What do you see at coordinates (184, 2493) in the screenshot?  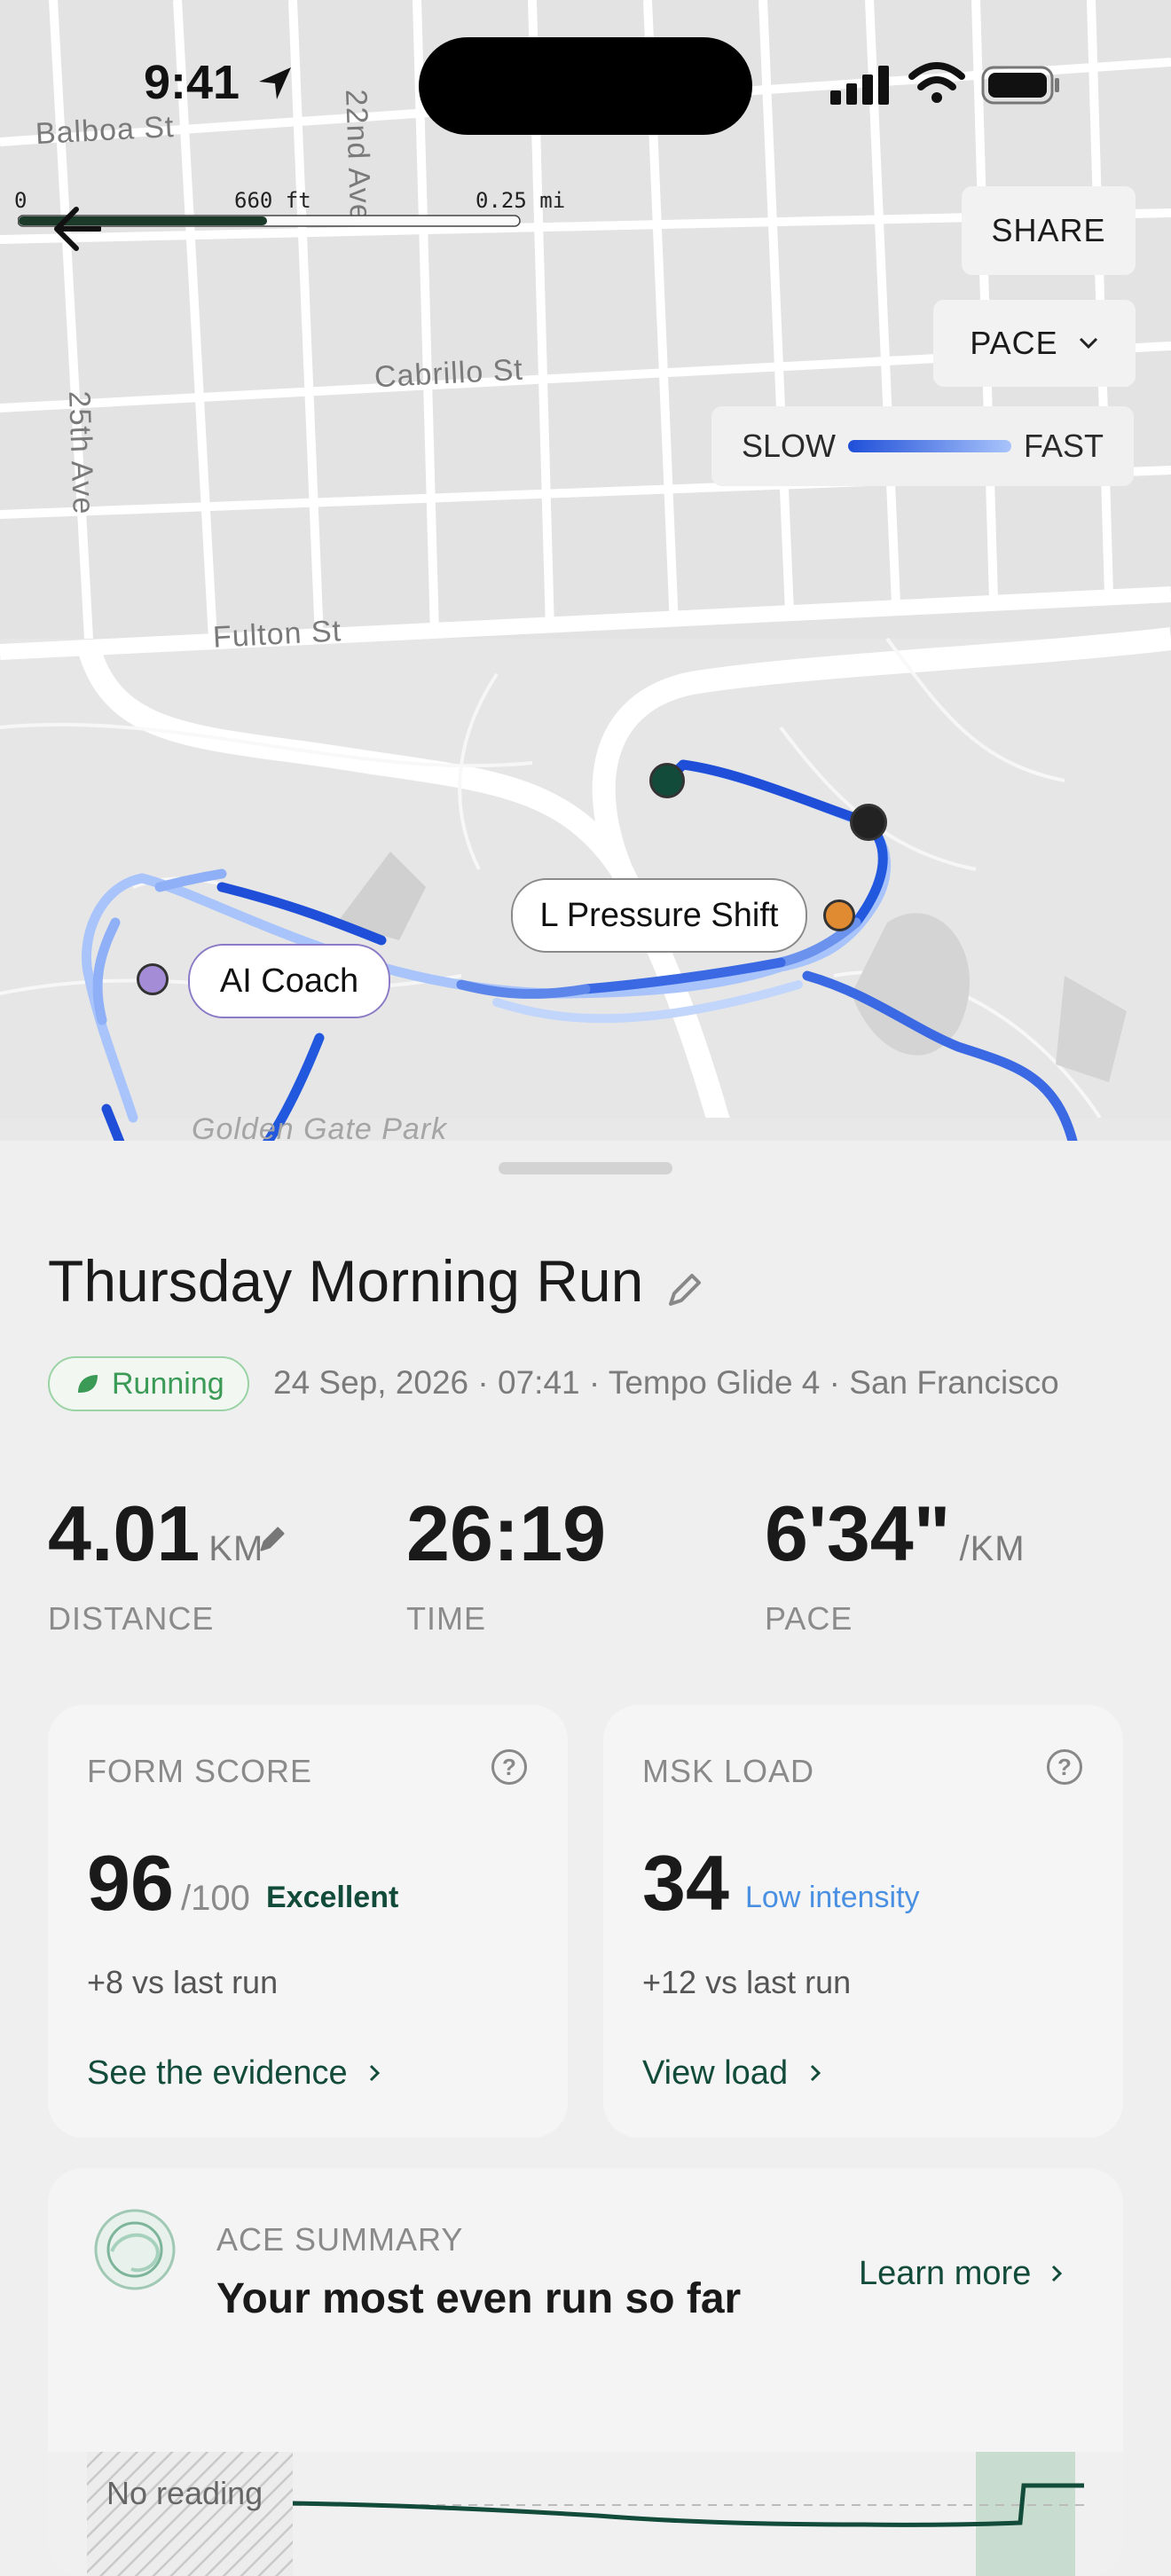 I see `no-reading-label: No reading` at bounding box center [184, 2493].